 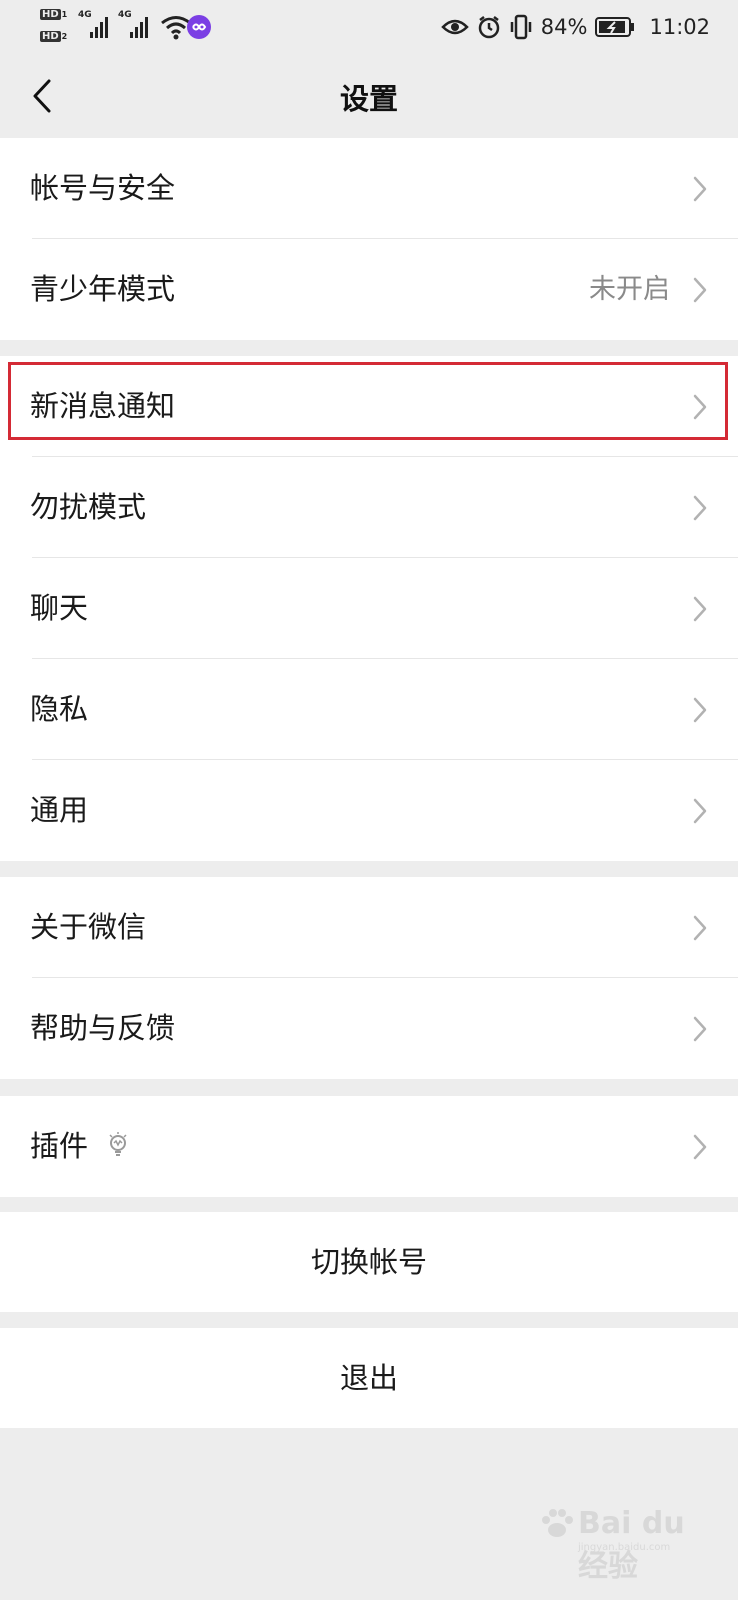 I want to click on signal-1: 4G, so click(x=96, y=28).